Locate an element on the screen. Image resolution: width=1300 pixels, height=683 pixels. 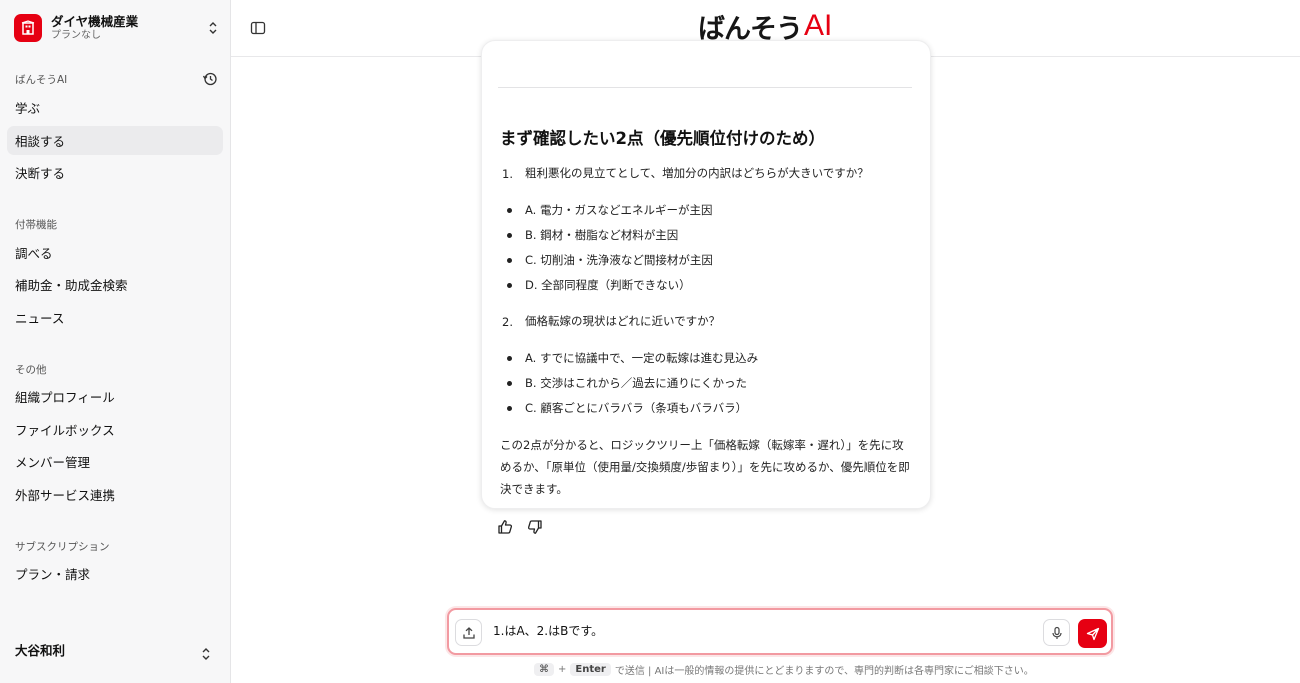
sidebar-toggle-icon is located at coordinates (258, 28).